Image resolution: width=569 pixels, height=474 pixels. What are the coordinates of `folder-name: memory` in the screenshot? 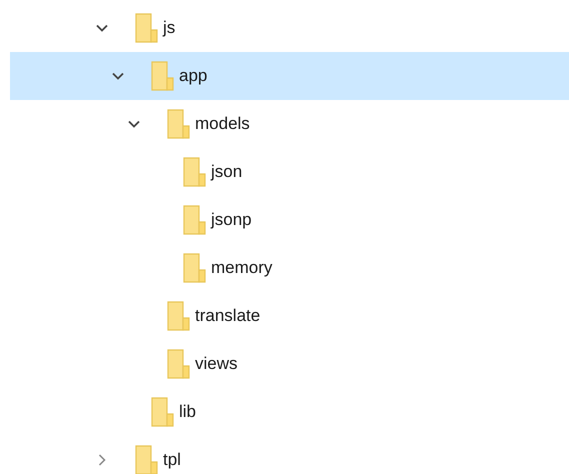 It's located at (241, 268).